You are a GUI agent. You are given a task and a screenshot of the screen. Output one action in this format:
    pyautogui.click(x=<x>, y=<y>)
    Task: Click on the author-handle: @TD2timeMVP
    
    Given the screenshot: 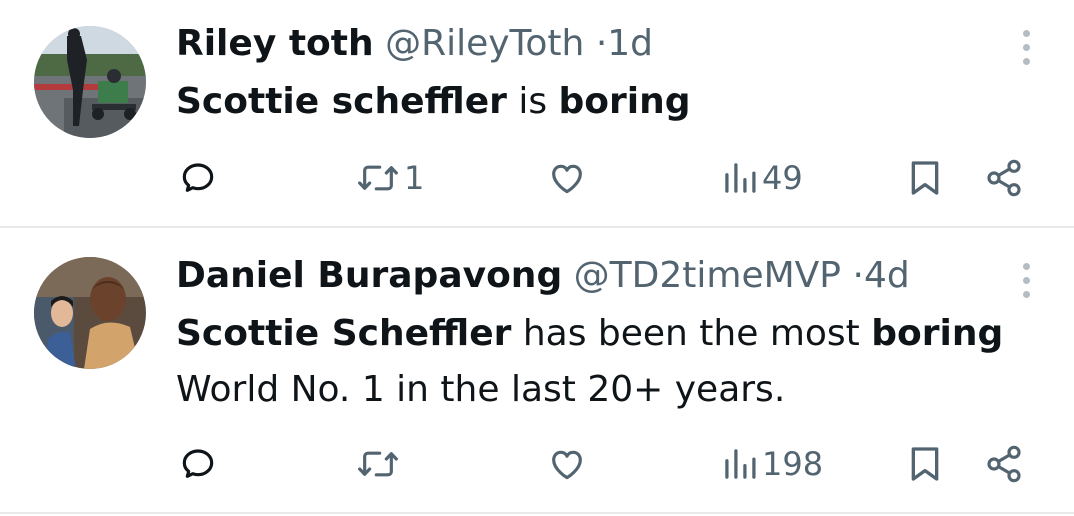 What is the action you would take?
    pyautogui.click(x=707, y=275)
    